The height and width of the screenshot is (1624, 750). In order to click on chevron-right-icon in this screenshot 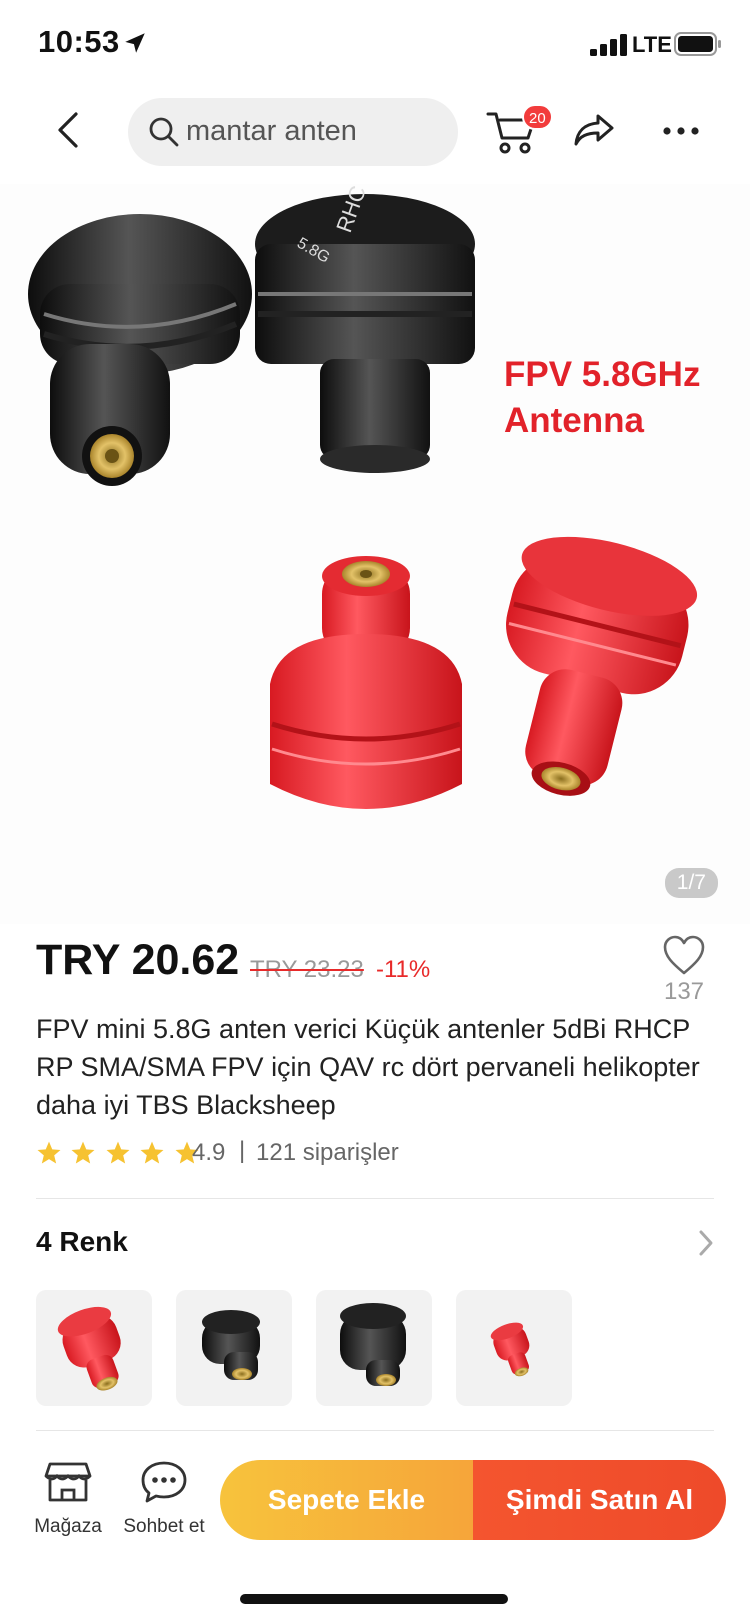, I will do `click(706, 1243)`.